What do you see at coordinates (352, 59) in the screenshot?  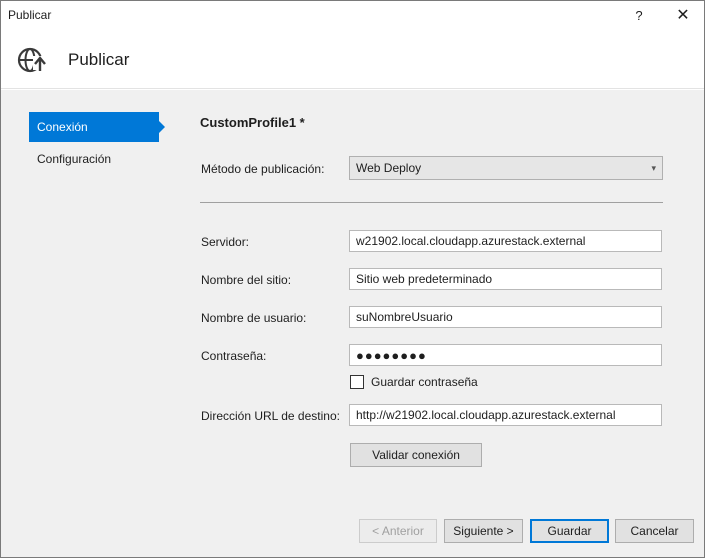 I see `dialog-header: Publicar` at bounding box center [352, 59].